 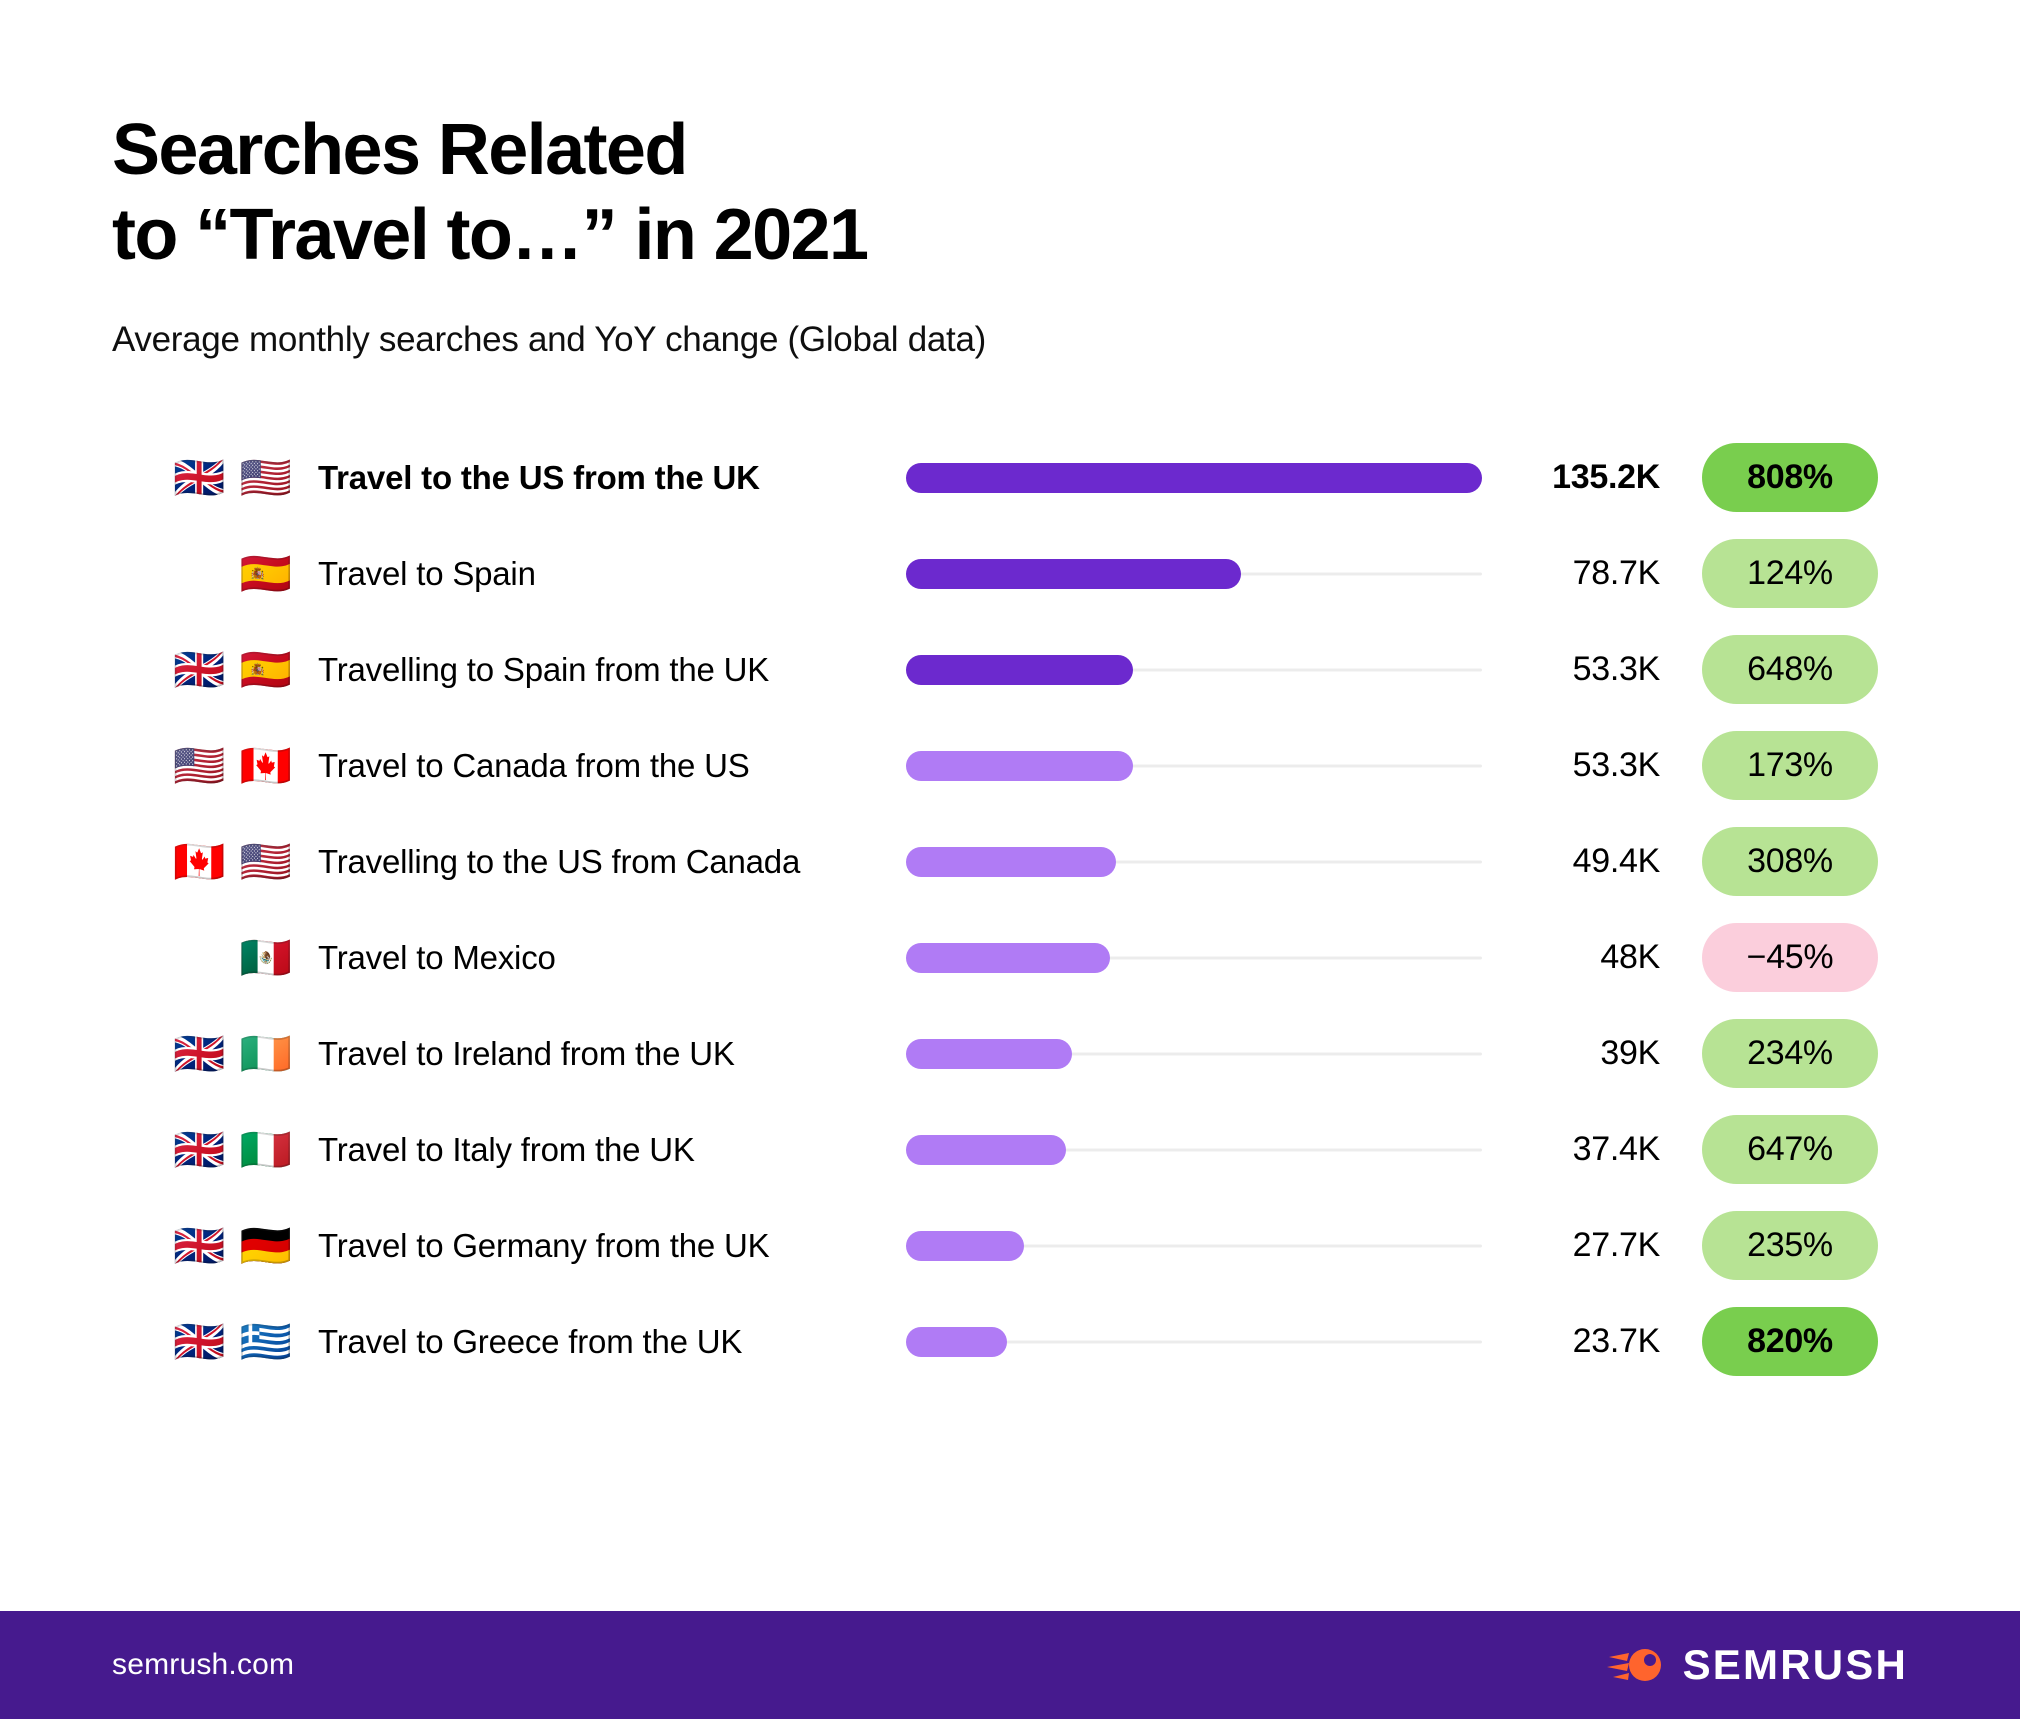 I want to click on row-label: Travel to Canada from the US, so click(x=534, y=765).